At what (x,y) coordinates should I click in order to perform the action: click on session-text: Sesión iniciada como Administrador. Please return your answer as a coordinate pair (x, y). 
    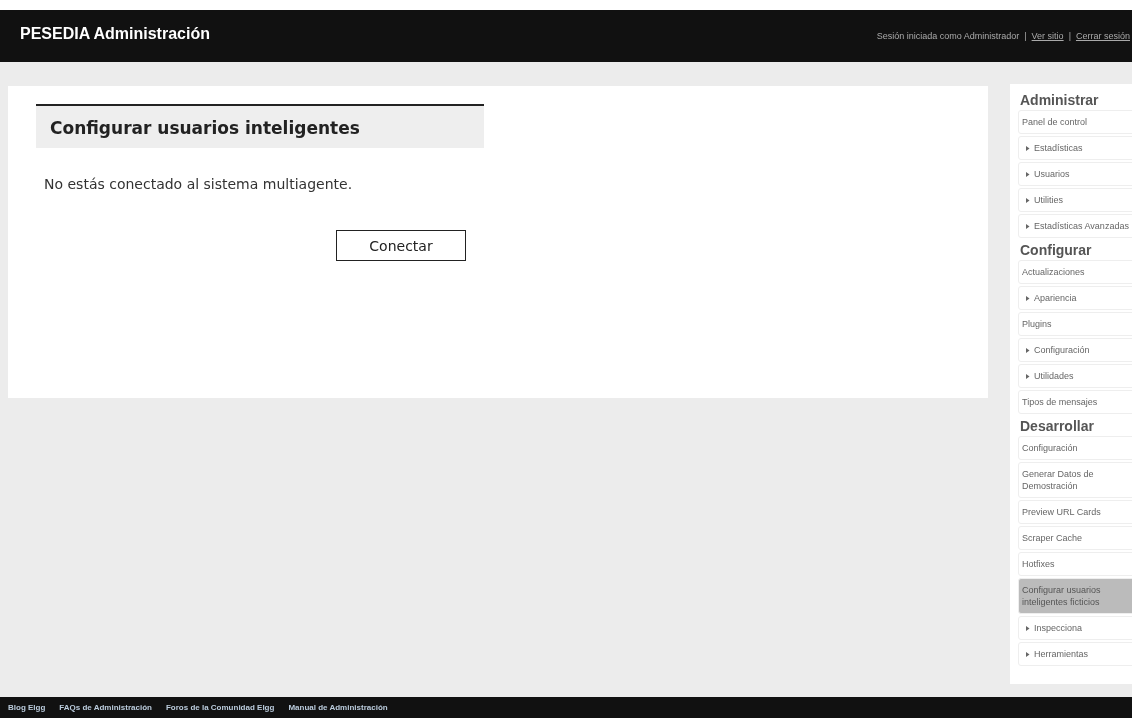
    Looking at the image, I should click on (948, 36).